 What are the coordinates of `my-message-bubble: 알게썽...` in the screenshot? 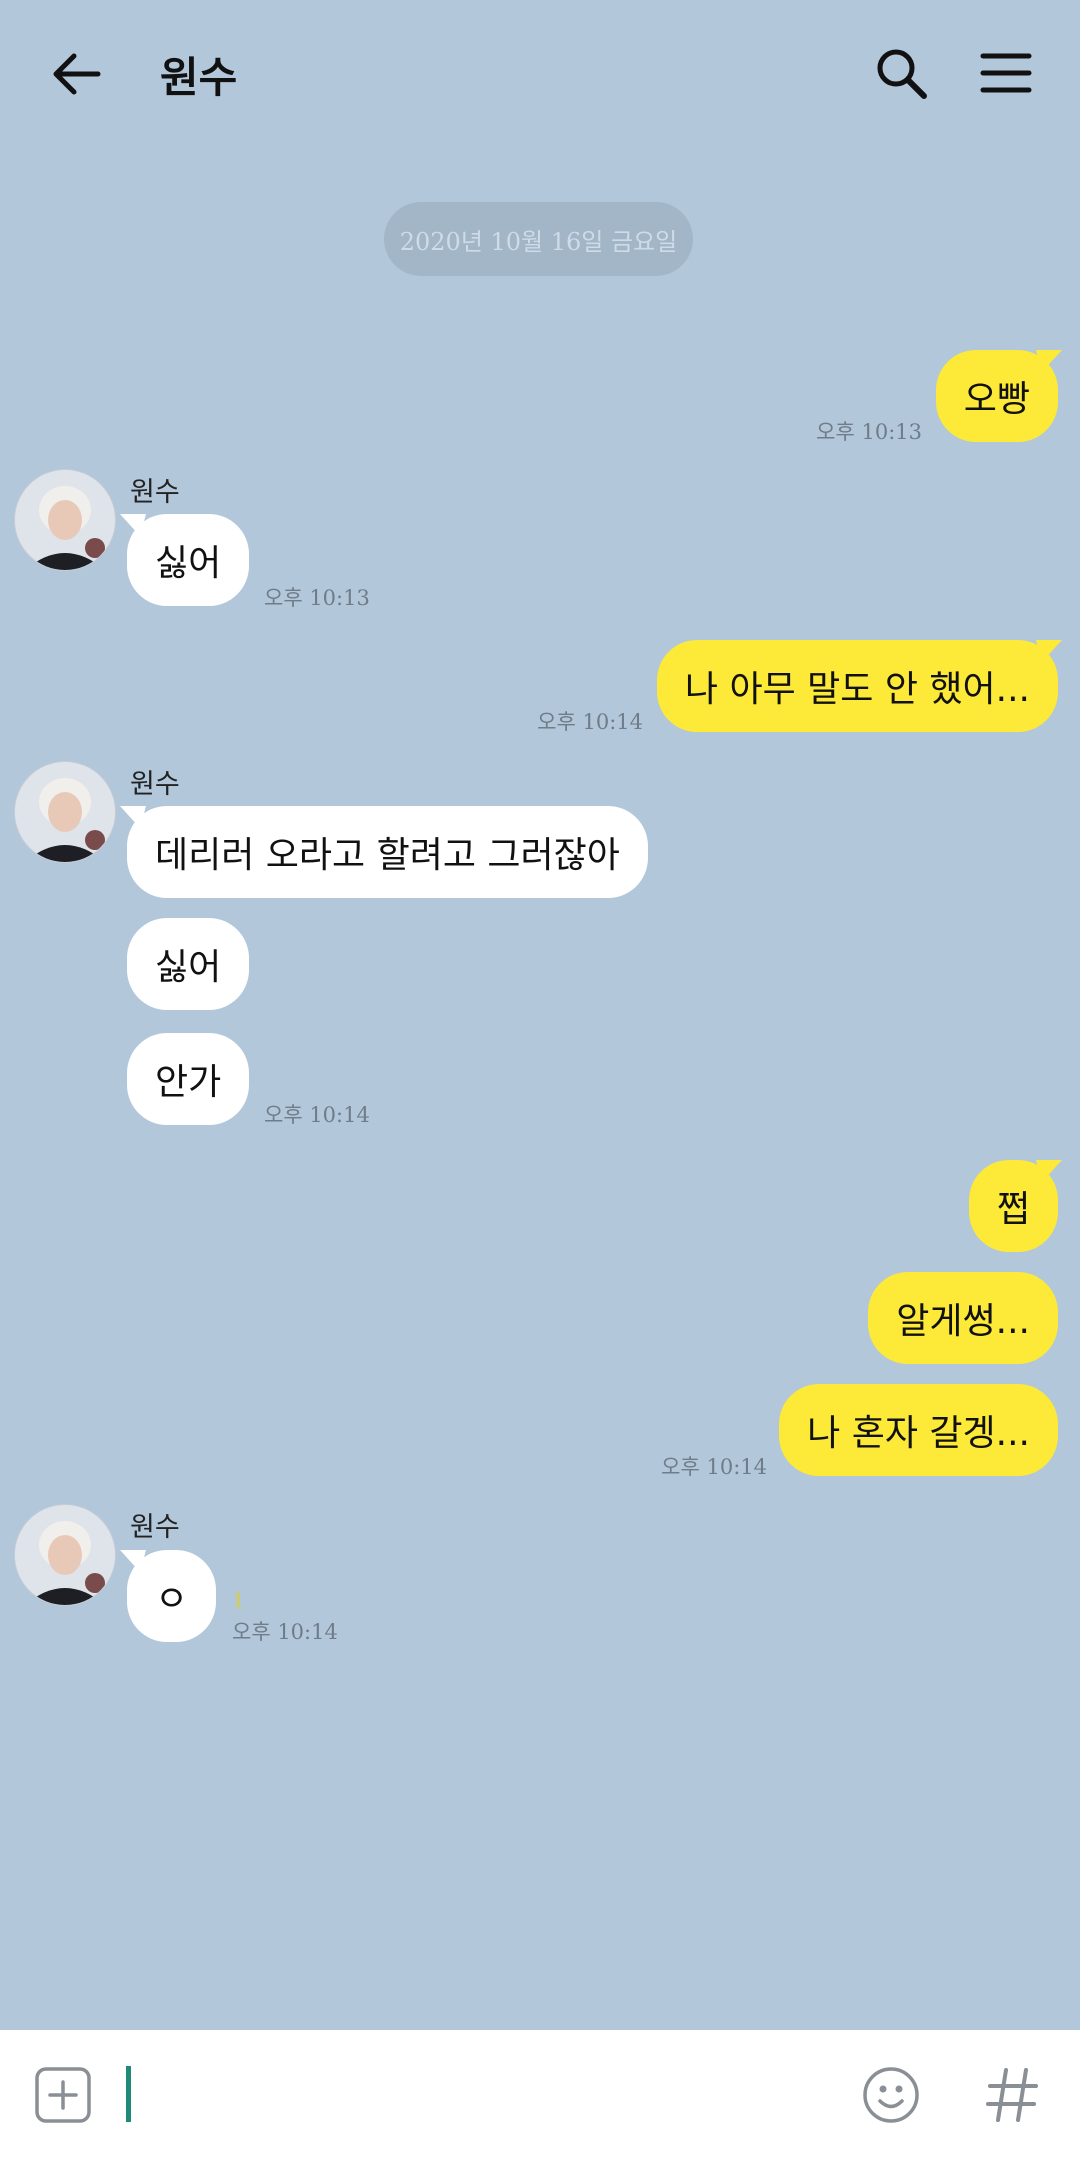 It's located at (963, 1318).